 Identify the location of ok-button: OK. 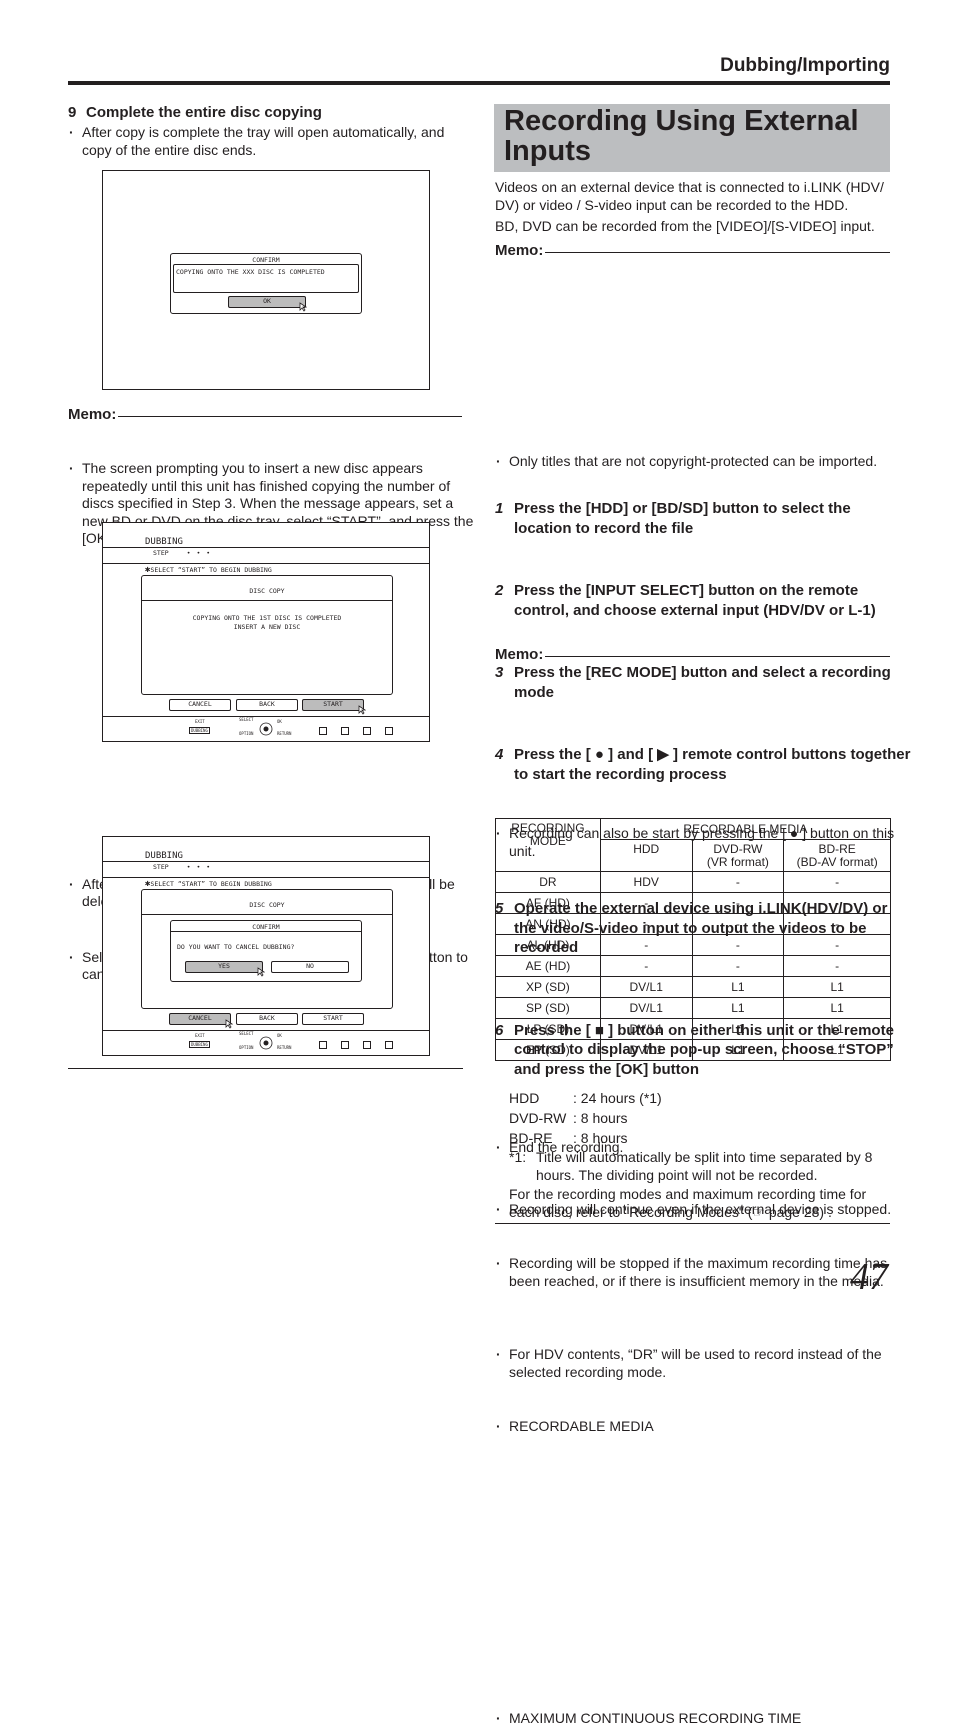
(267, 302).